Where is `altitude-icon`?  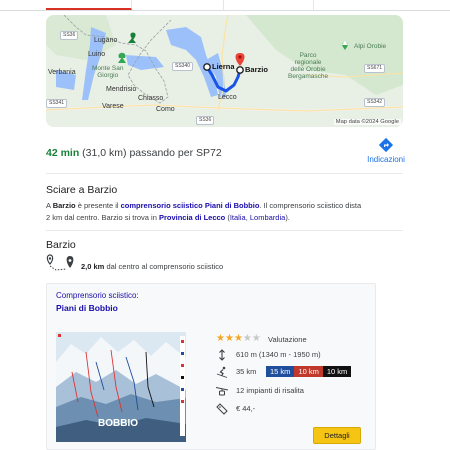 altitude-icon is located at coordinates (222, 355).